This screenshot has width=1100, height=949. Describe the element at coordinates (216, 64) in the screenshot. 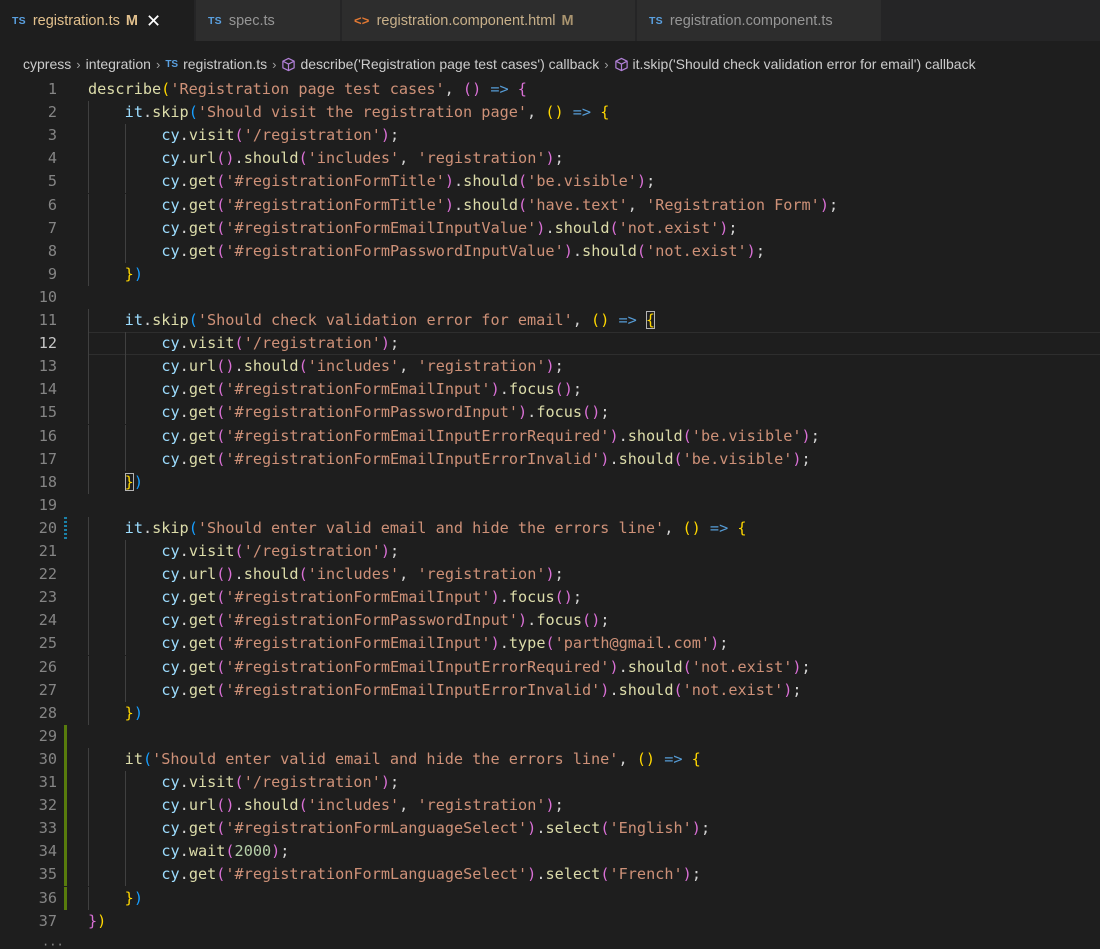

I see `breadcrumb-item-file: TS registration.ts` at that location.